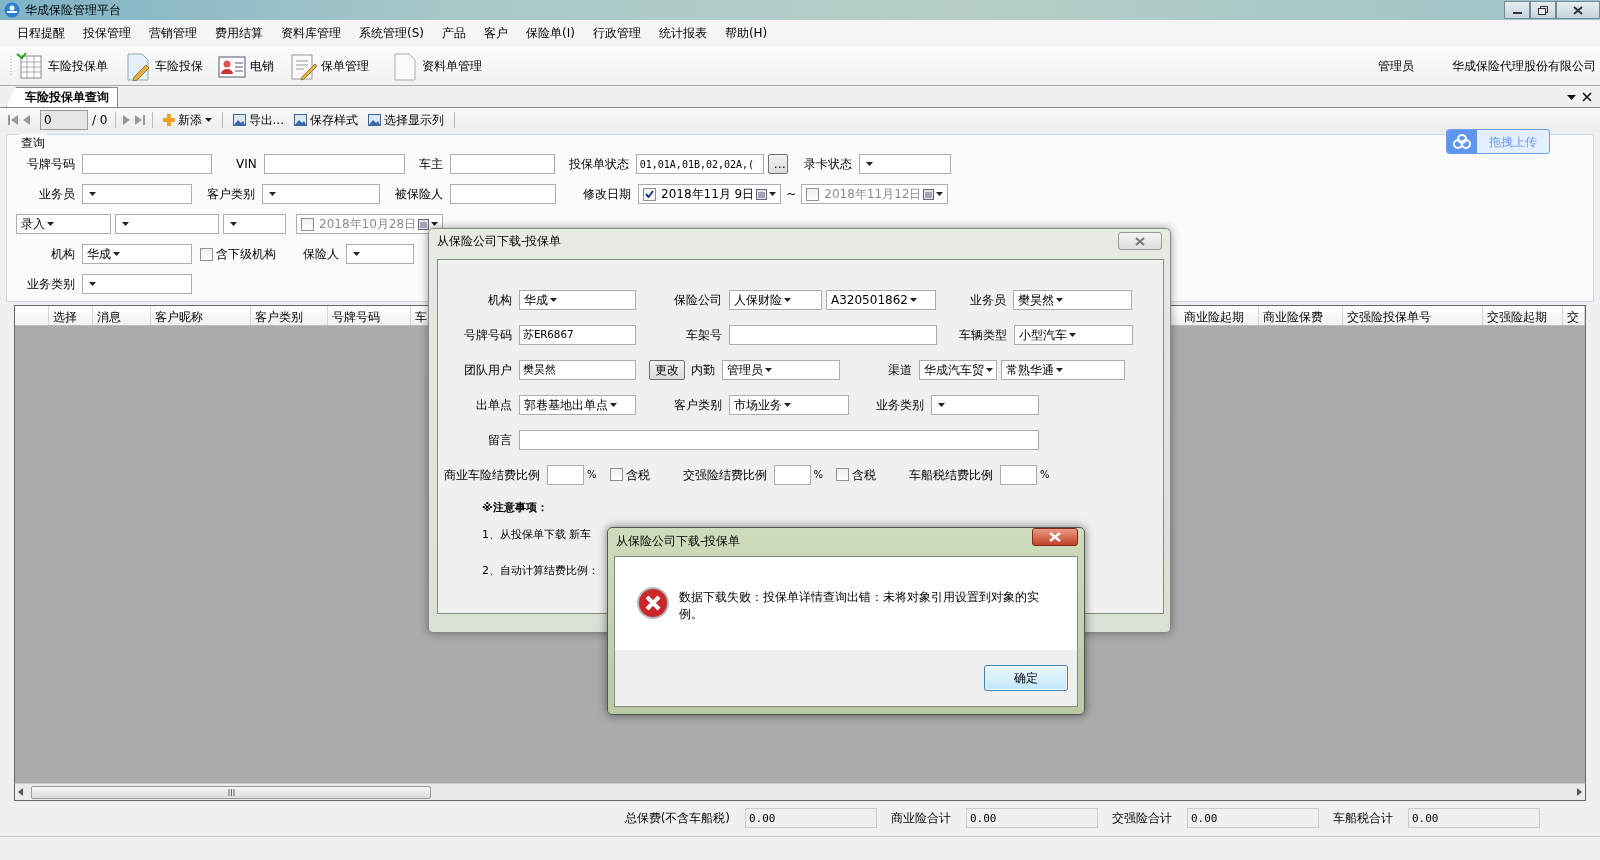 This screenshot has width=1600, height=860. I want to click on button: 更改, so click(667, 369).